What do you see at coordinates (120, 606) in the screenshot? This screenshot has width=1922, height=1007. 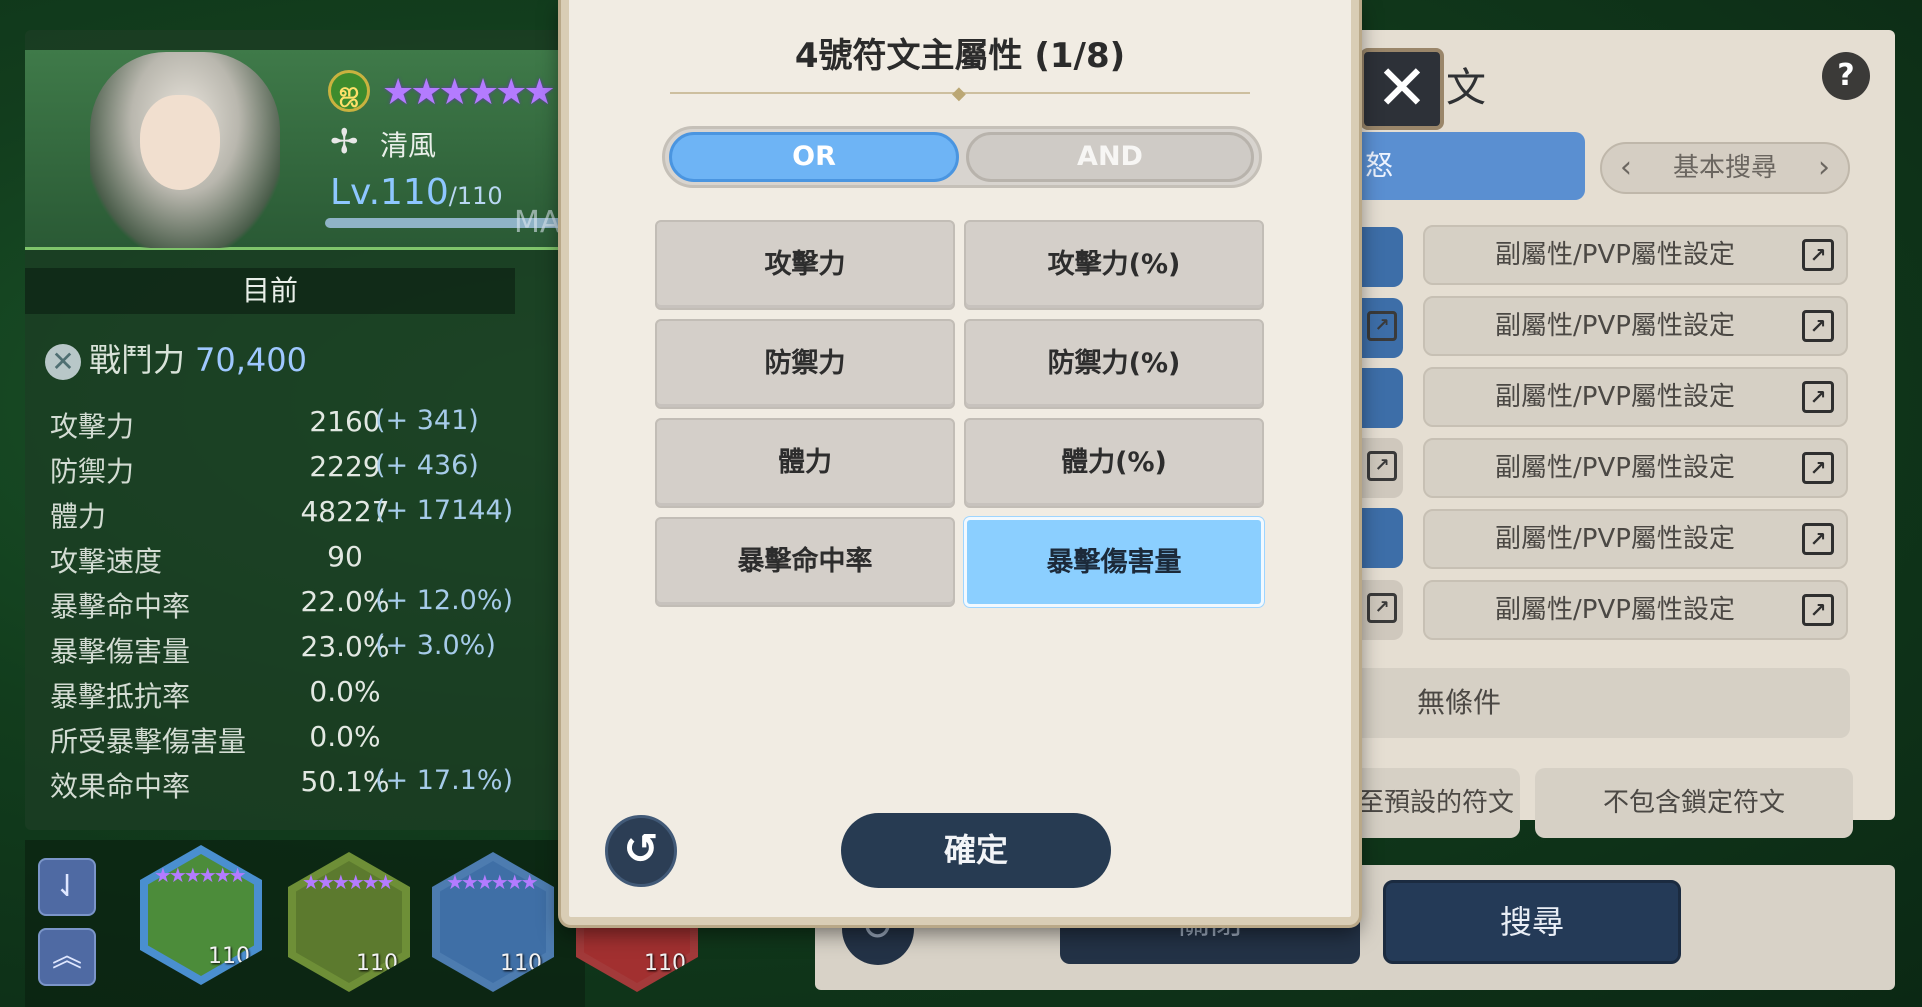 I see `stat-name: 暴擊命中率` at bounding box center [120, 606].